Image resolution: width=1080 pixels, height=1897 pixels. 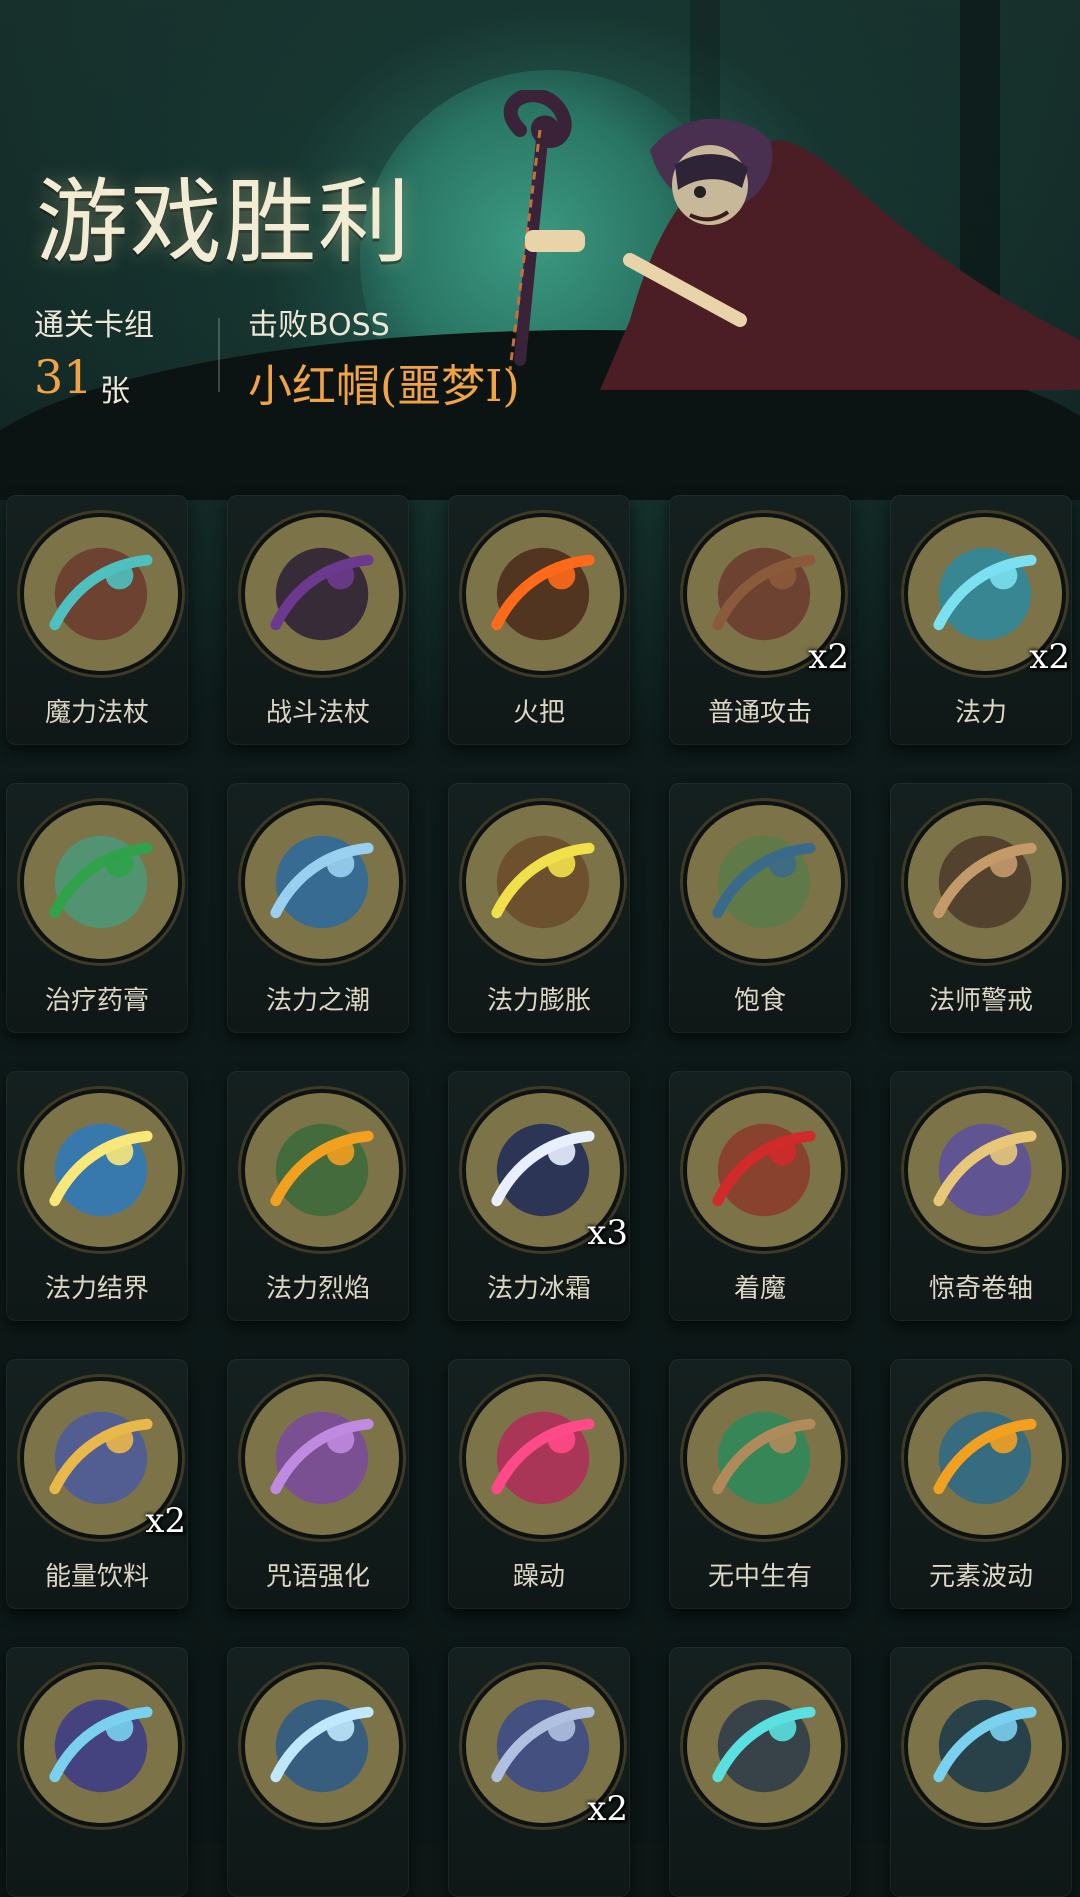 I want to click on card-name: 能量饮料, so click(x=96, y=1577).